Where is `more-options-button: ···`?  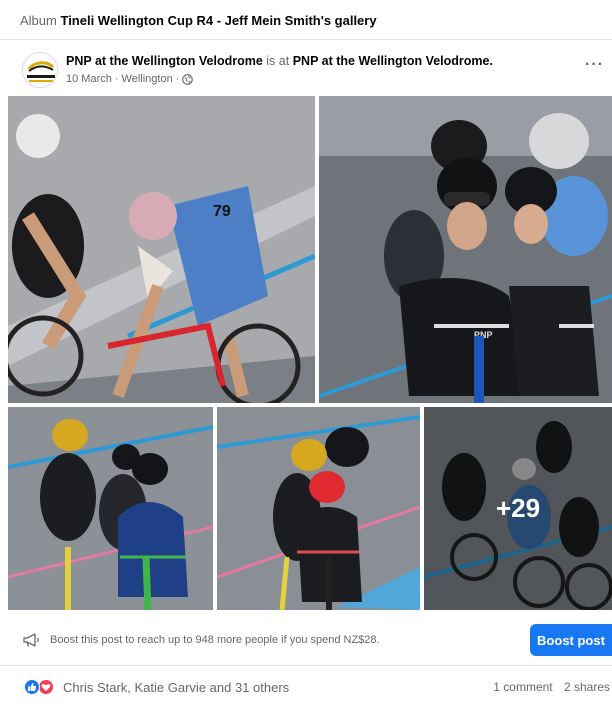
more-options-button: ··· is located at coordinates (597, 66).